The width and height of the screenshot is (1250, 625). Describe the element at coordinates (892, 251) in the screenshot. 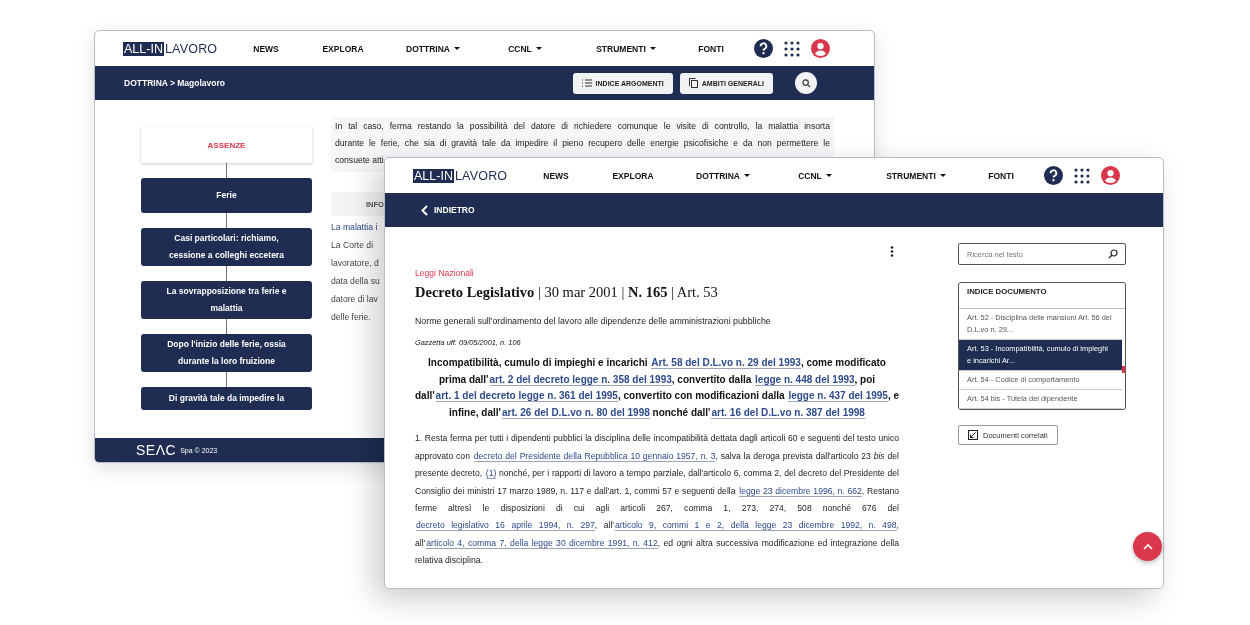

I see `more-options-icon` at that location.